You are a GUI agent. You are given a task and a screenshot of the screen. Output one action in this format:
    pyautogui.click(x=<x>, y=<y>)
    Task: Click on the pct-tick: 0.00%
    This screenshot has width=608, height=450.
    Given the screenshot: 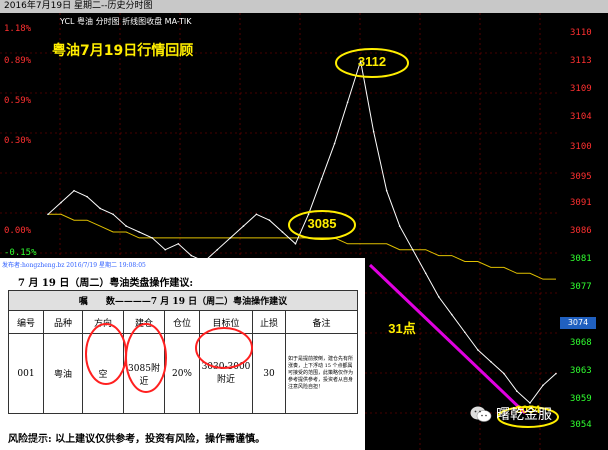 What is the action you would take?
    pyautogui.click(x=18, y=231)
    